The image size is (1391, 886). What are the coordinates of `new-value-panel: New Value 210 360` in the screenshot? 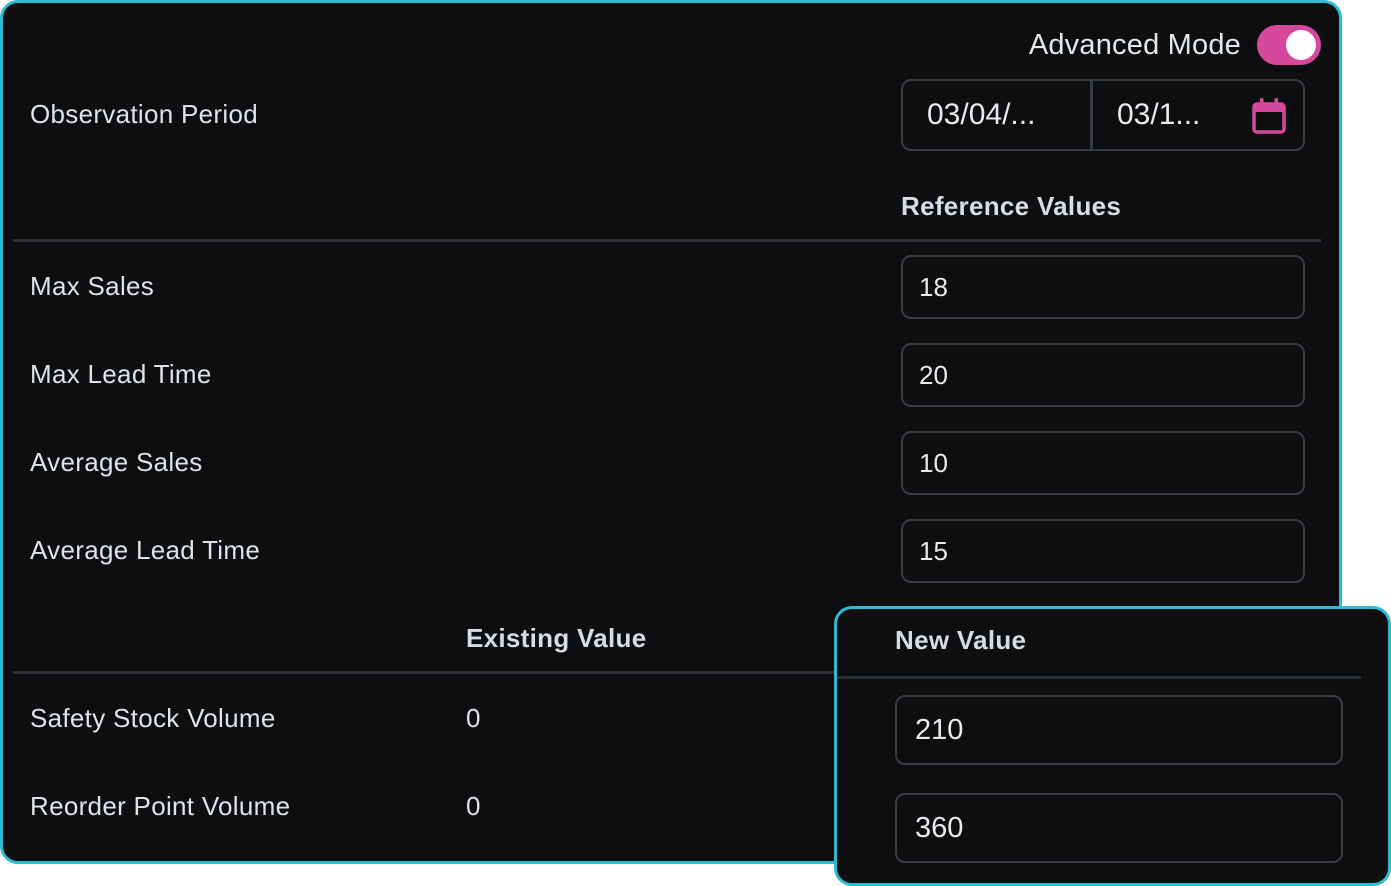 It's located at (1112, 746).